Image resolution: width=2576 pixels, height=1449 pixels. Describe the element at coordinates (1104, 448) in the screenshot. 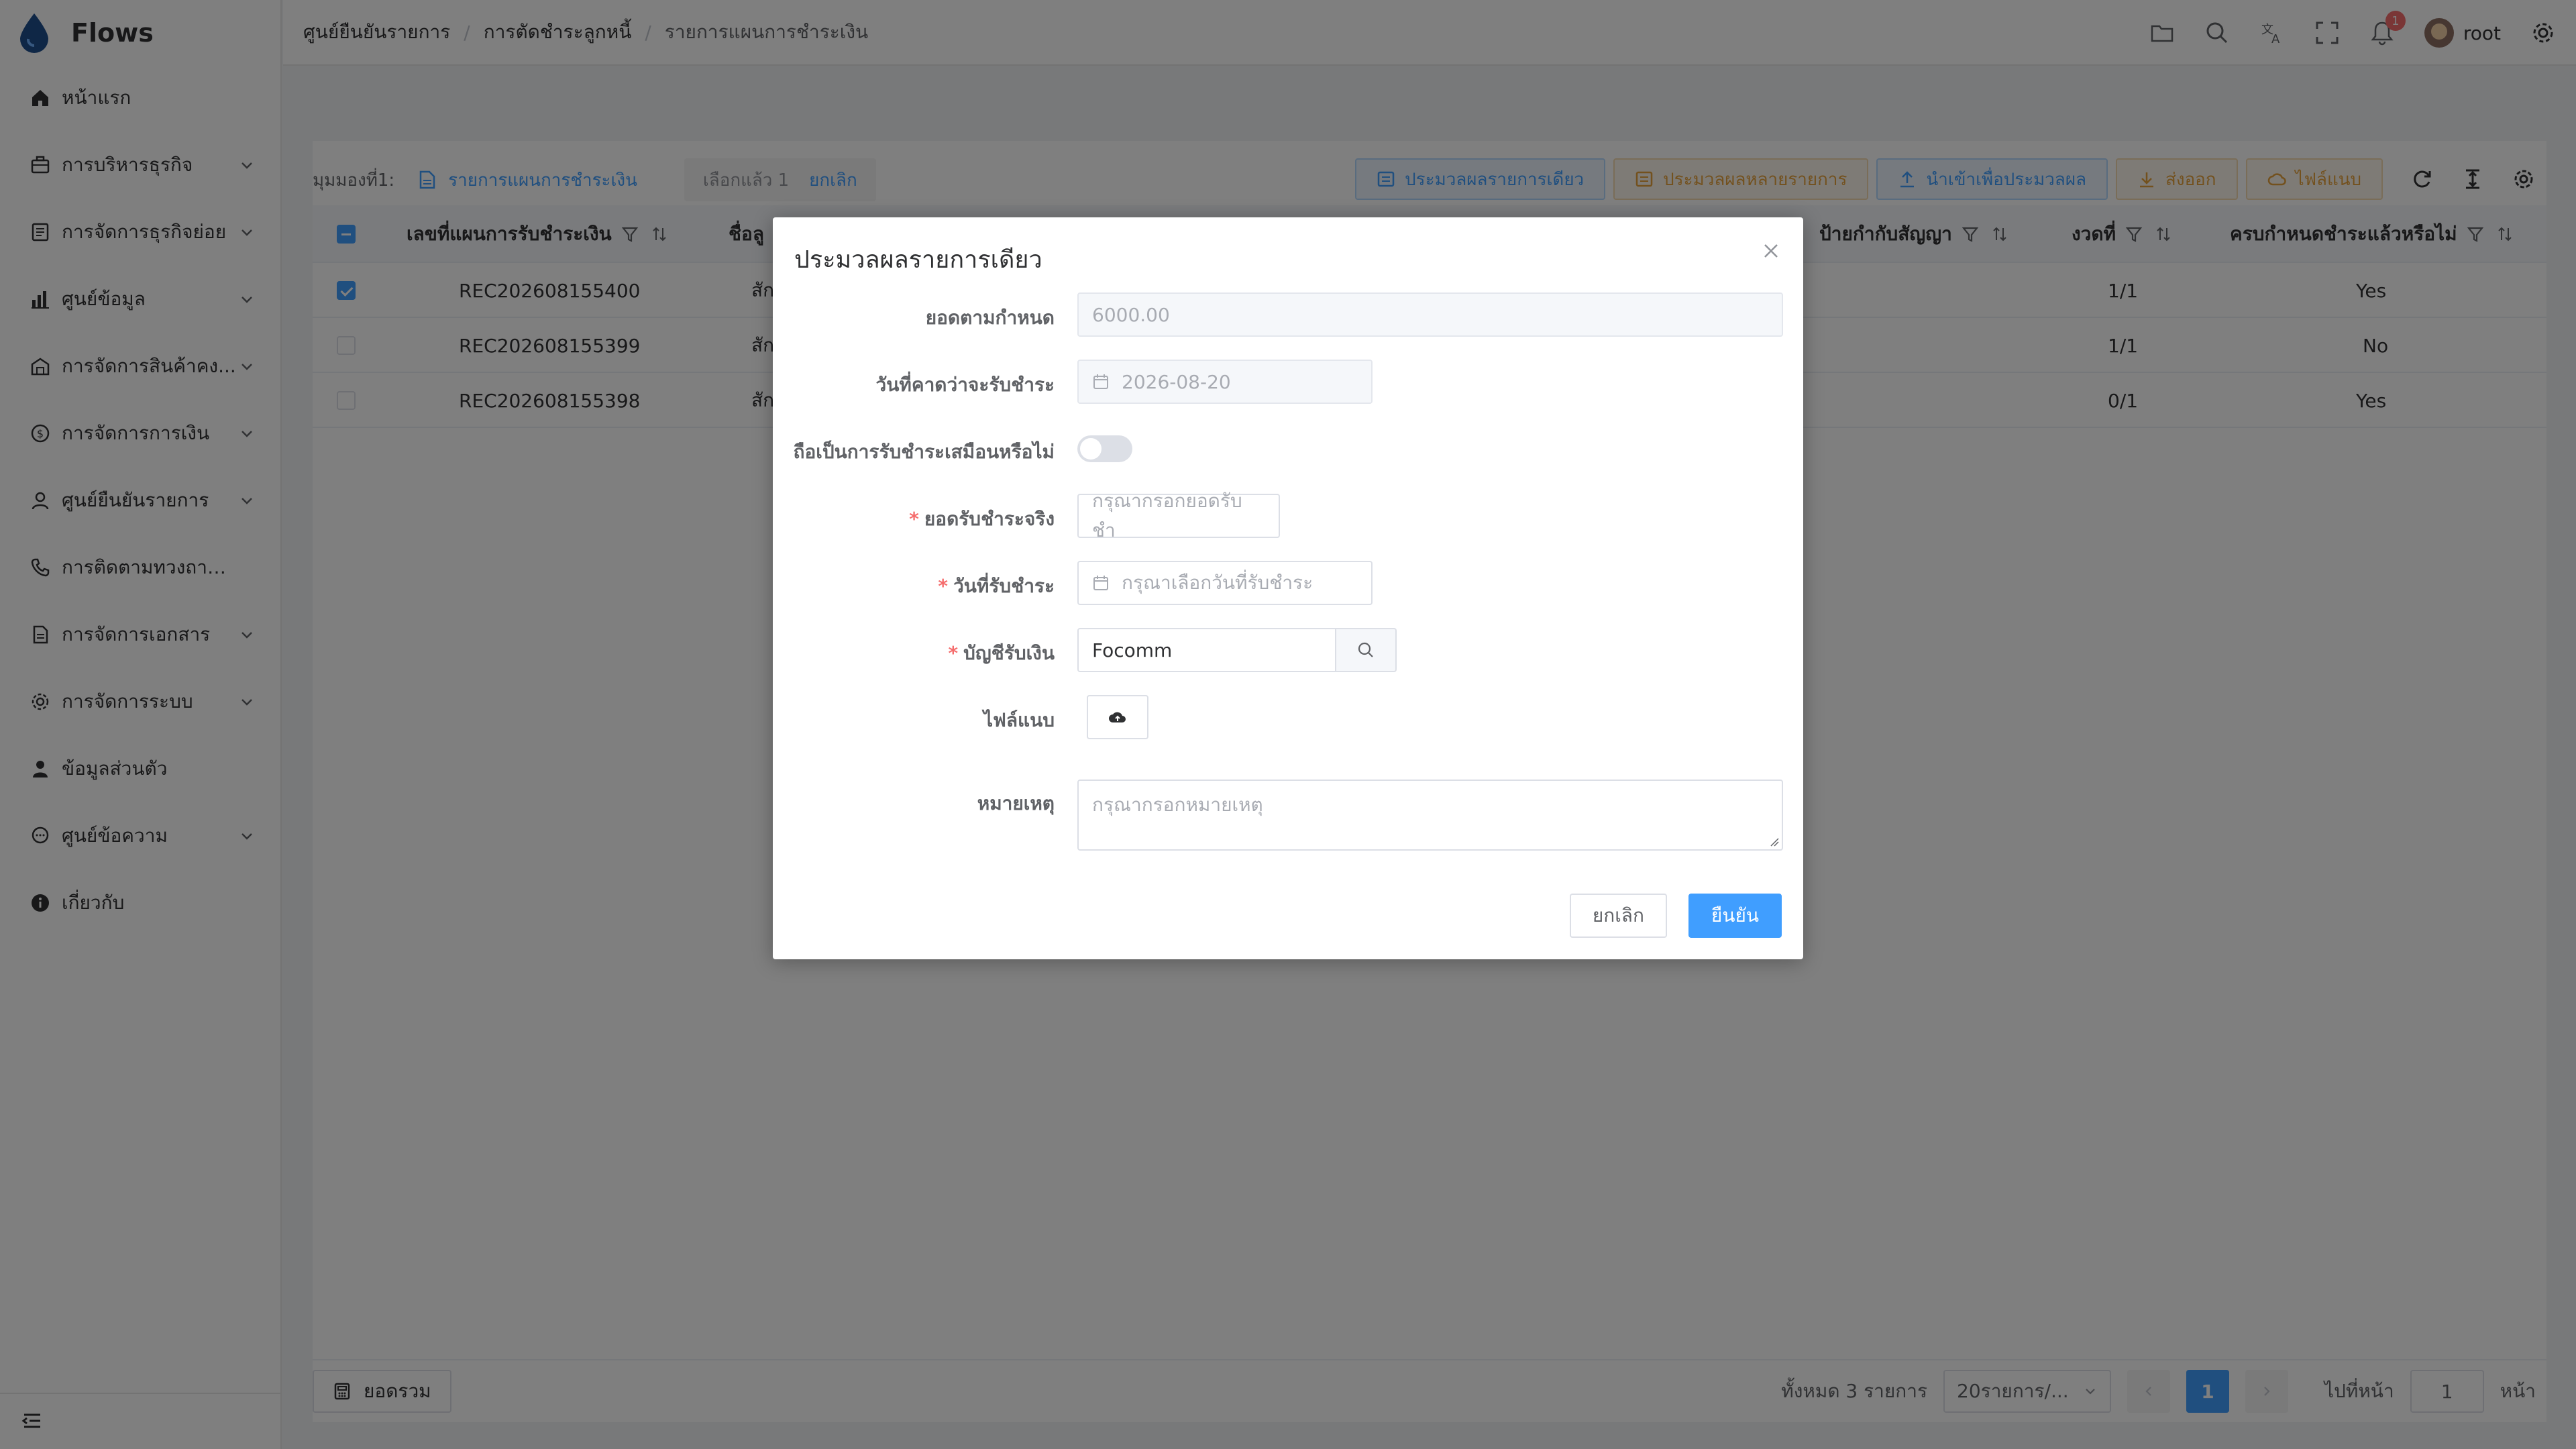

I see `treat-as-paid-toggle` at that location.